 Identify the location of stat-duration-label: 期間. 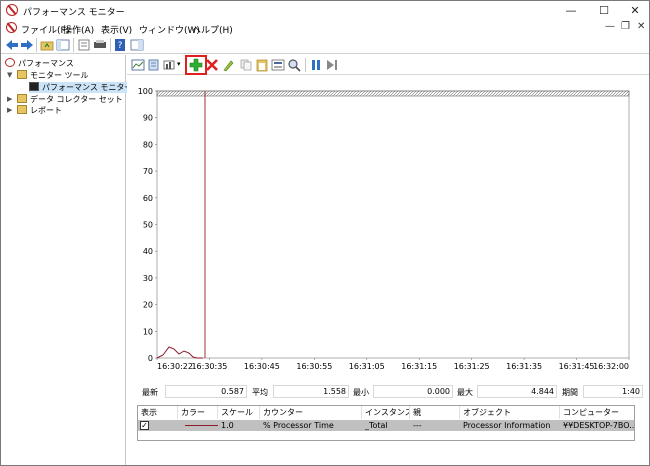
(570, 392).